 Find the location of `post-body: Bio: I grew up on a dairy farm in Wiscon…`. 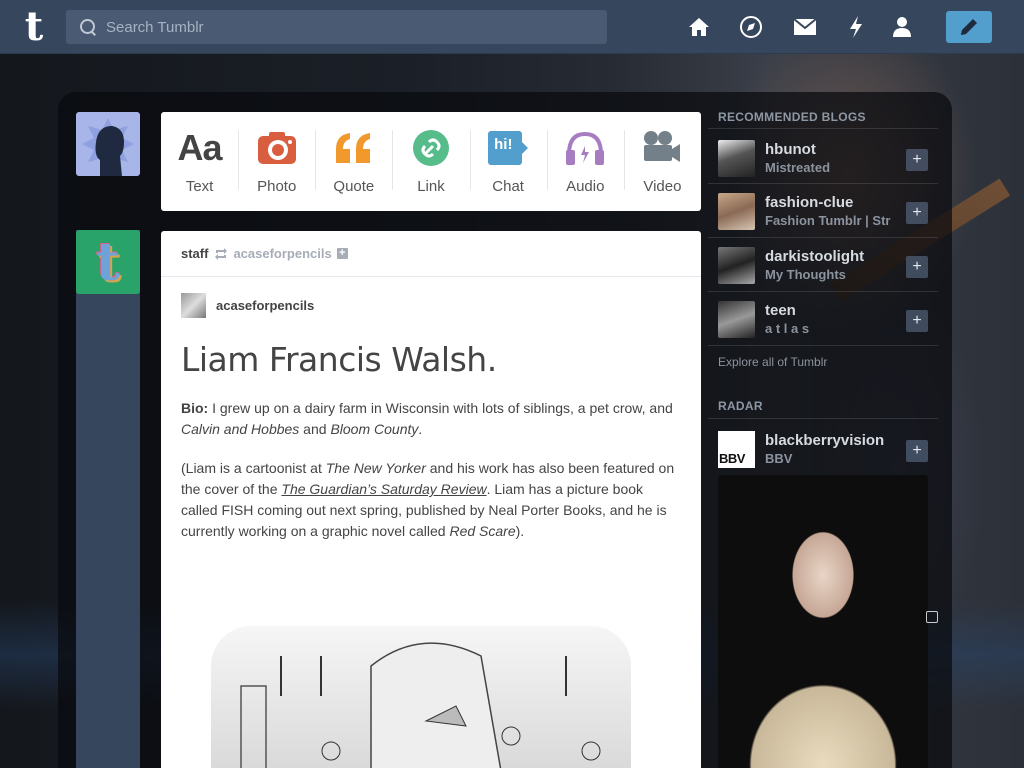

post-body: Bio: I grew up on a dairy farm in Wiscon… is located at coordinates (431, 470).